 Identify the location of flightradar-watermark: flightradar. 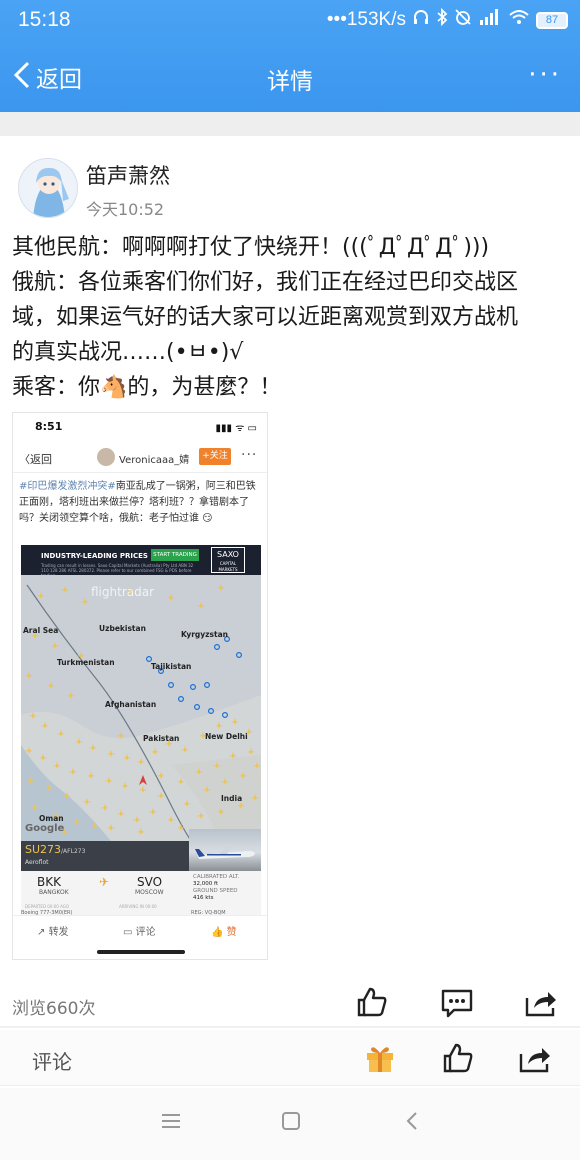
(123, 592).